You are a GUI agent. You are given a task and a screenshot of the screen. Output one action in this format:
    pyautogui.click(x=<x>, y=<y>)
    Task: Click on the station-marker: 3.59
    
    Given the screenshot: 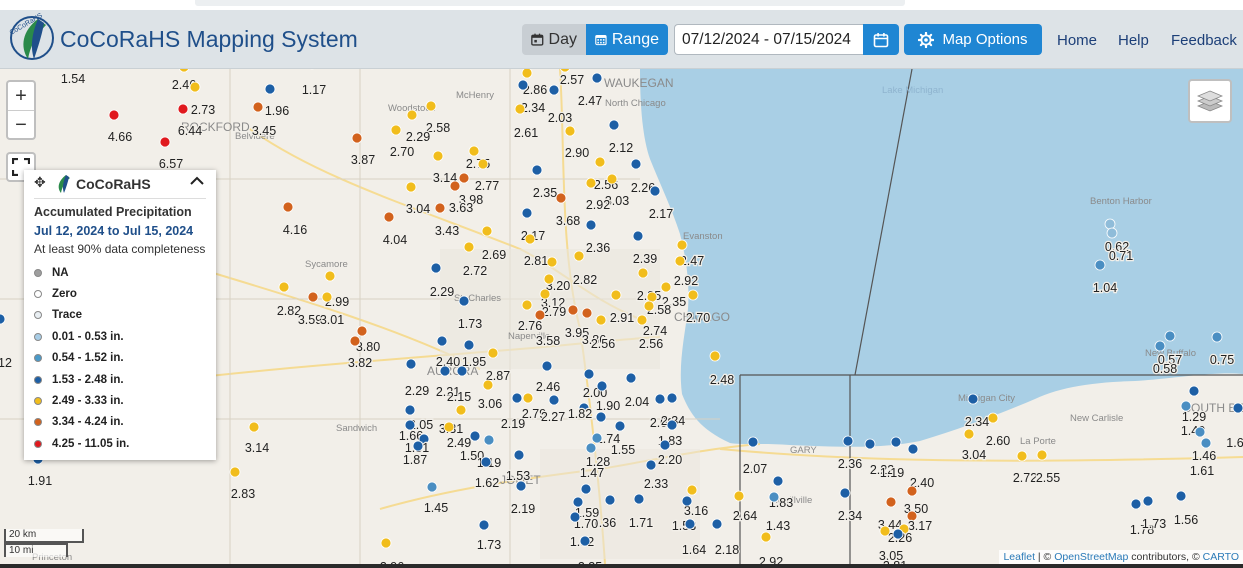 What is the action you would take?
    pyautogui.click(x=310, y=309)
    